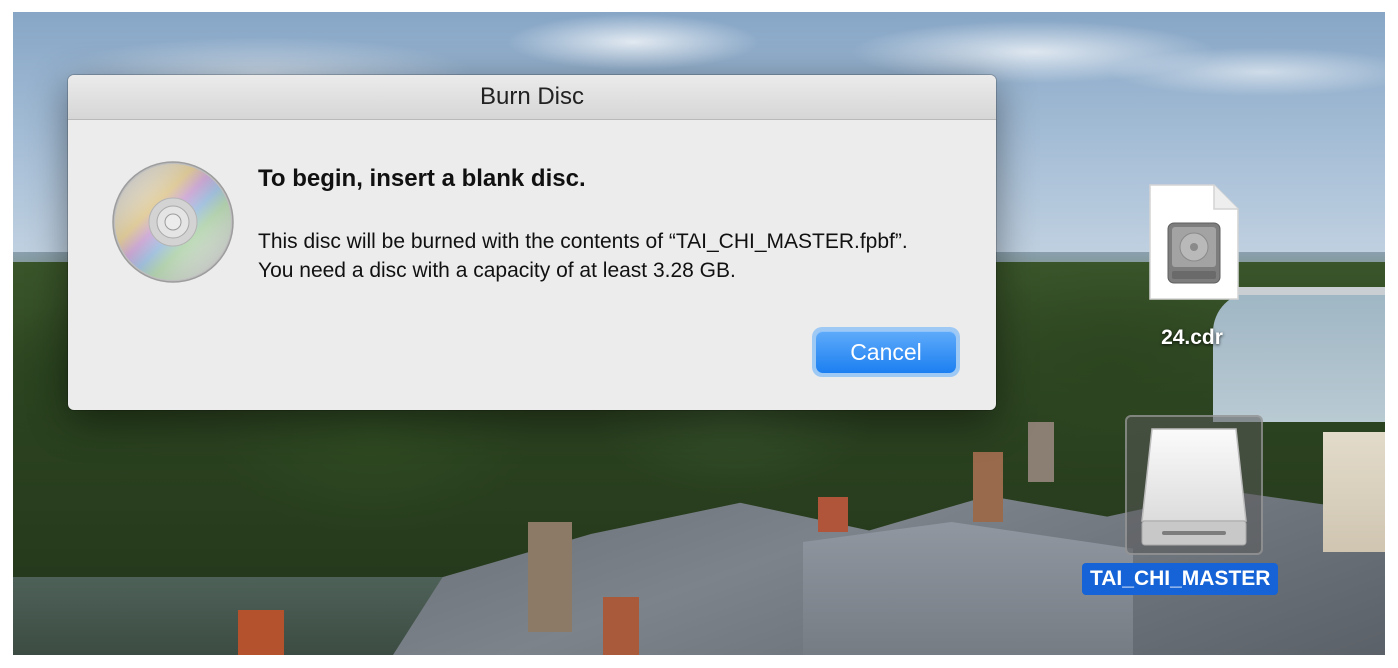 Image resolution: width=1398 pixels, height=668 pixels. I want to click on external-drive-icon, so click(1194, 487).